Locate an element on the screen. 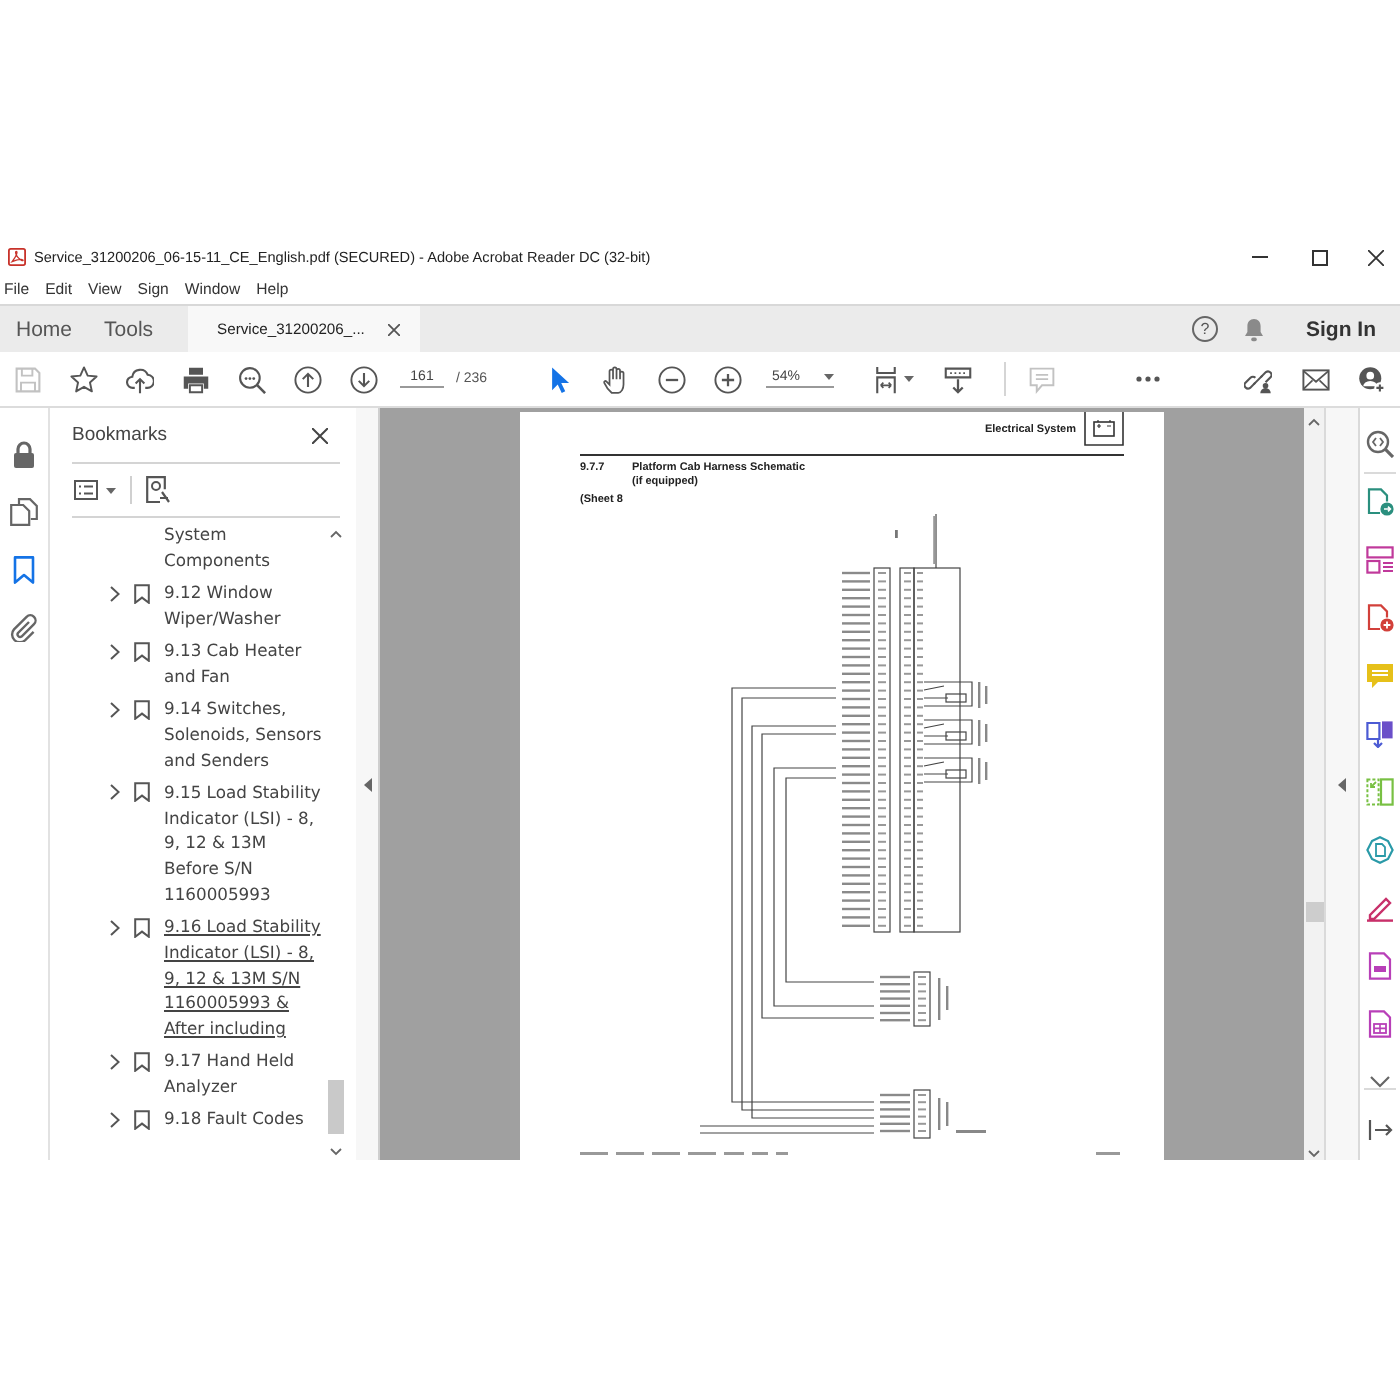 This screenshot has height=1400, width=1400. document-frame-icon is located at coordinates (1380, 850).